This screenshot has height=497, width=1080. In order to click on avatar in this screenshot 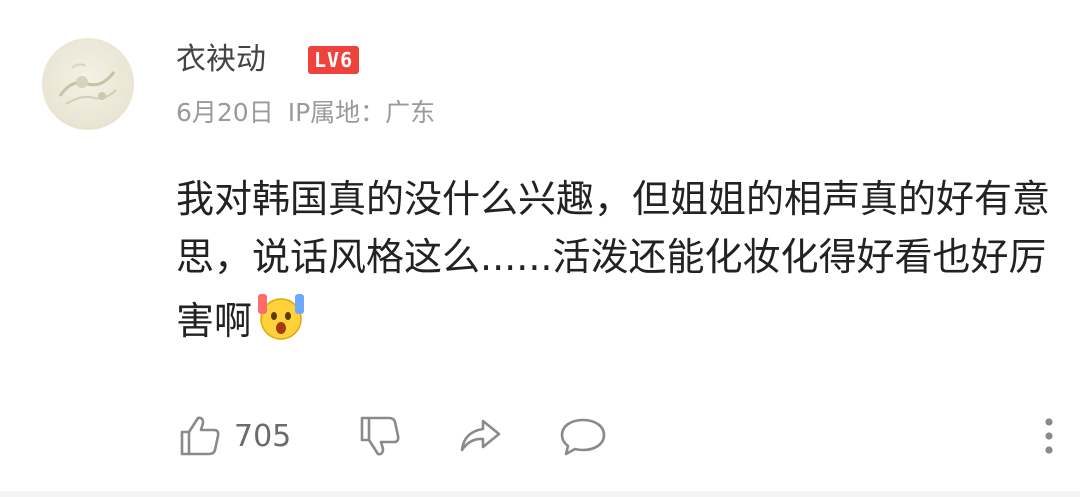, I will do `click(88, 84)`.